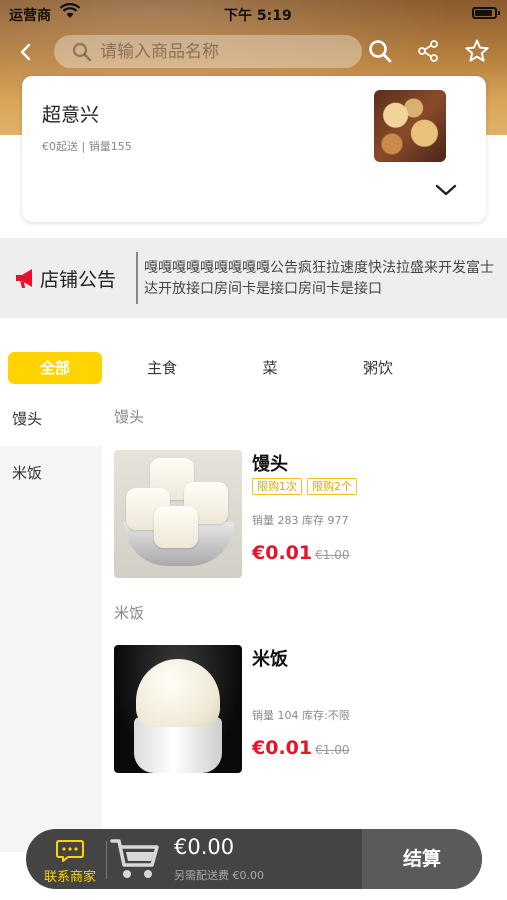 The height and width of the screenshot is (900, 507). What do you see at coordinates (219, 875) in the screenshot?
I see `delivery-fee-note: 另需配送费 €0.00` at bounding box center [219, 875].